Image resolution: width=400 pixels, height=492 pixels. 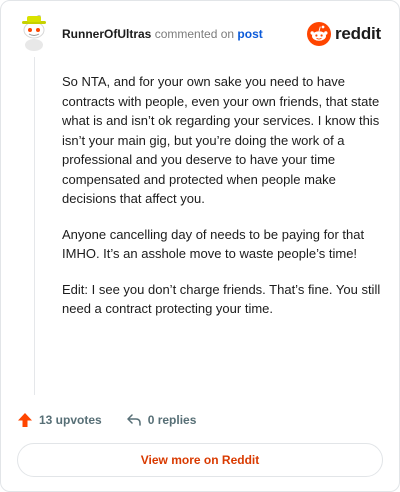 What do you see at coordinates (357, 33) in the screenshot?
I see `reddit-wordmark: reddit` at bounding box center [357, 33].